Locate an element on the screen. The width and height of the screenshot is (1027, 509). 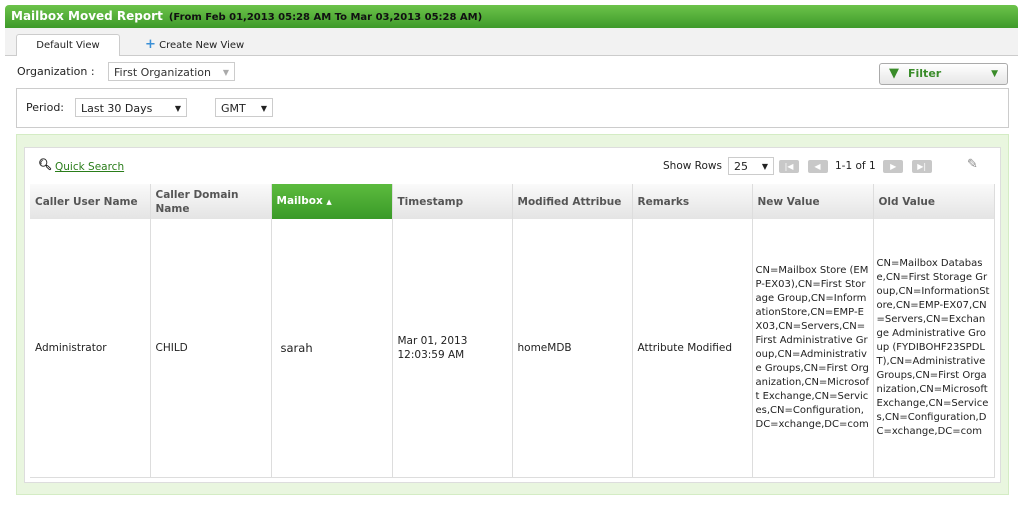
period-select: Last 30 Days ▼ is located at coordinates (131, 107).